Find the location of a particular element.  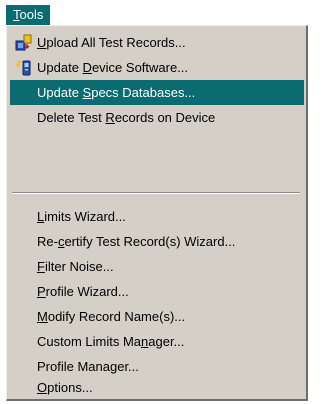

menu-item-text: Profile Mana is located at coordinates (73, 366).